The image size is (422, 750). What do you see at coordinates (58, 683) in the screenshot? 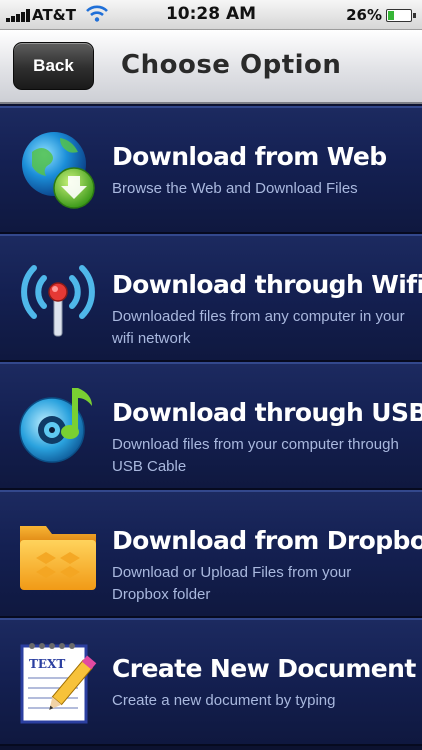
I see `text-document-pencil-icon: TEXT` at bounding box center [58, 683].